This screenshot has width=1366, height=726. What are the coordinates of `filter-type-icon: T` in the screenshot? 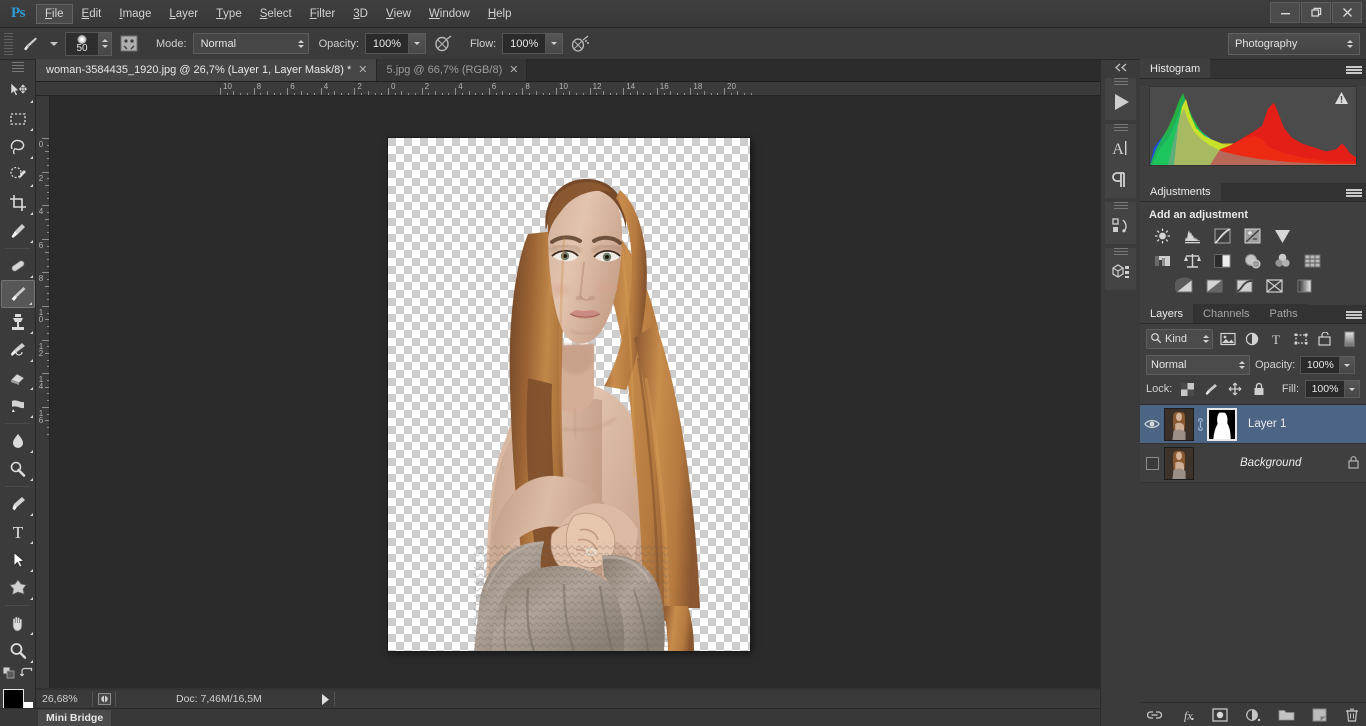 It's located at (1276, 339).